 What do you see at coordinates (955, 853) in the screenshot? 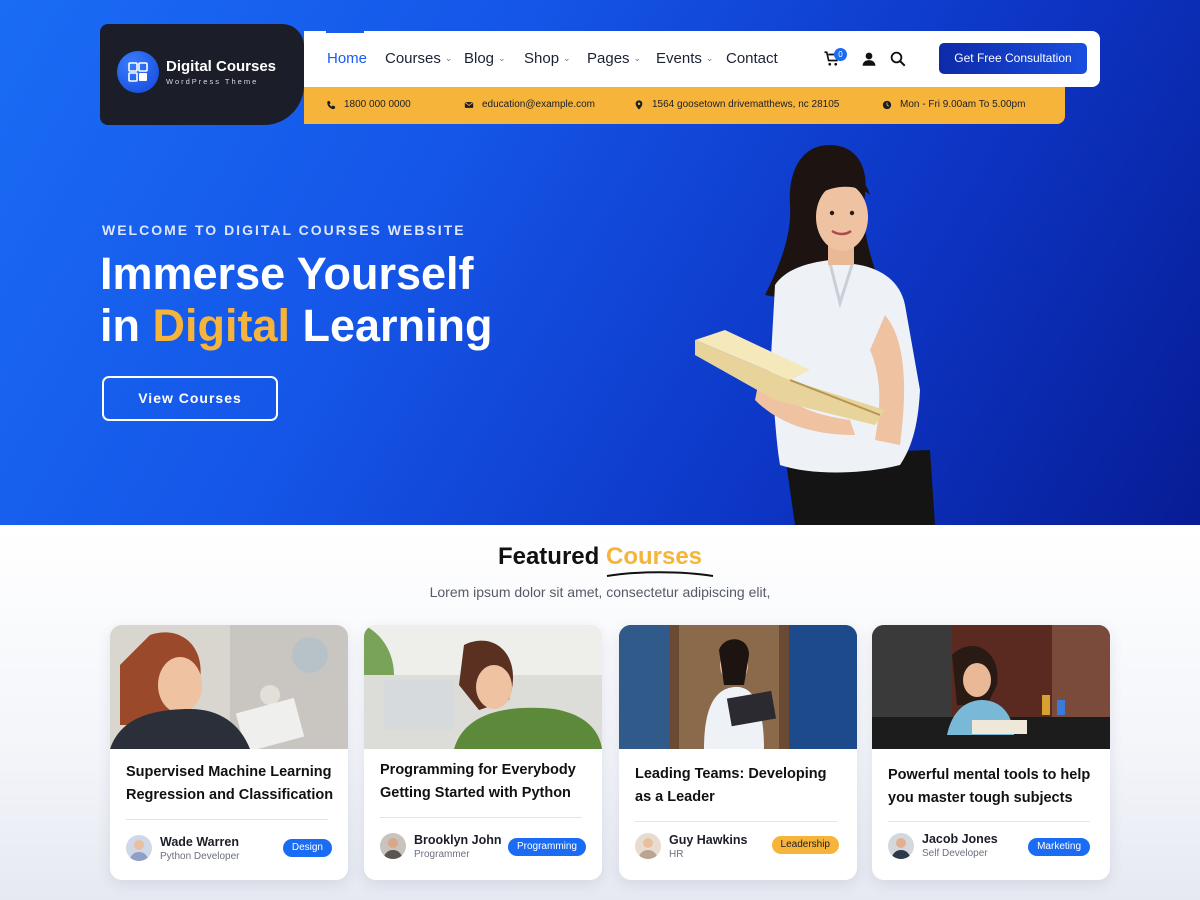
I see `author-role: Self Developer` at bounding box center [955, 853].